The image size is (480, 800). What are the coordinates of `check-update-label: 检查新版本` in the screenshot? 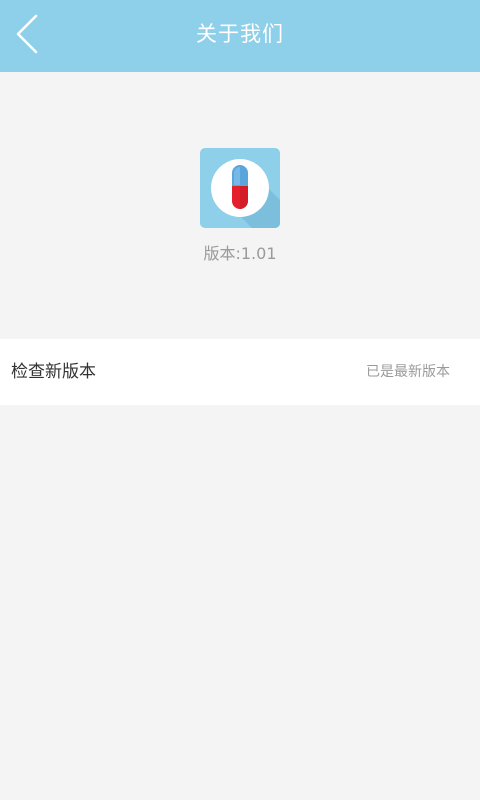 It's located at (53, 372).